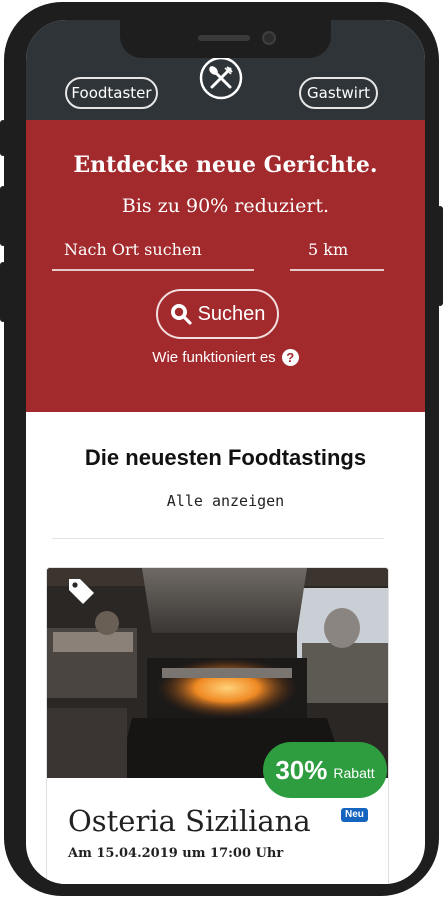 The image size is (443, 900). I want to click on how-it-works-link: Wie funktioniert es ?, so click(225, 357).